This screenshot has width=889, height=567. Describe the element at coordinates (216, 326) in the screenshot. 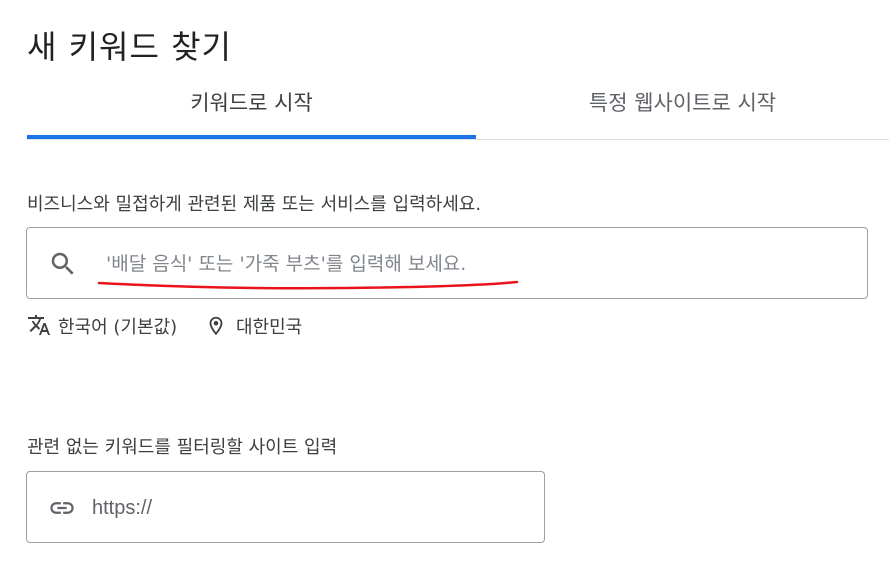

I see `location-pin-icon` at that location.